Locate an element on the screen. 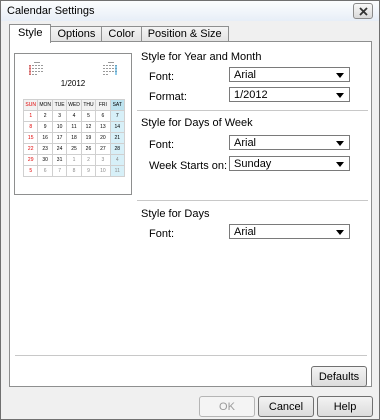 This screenshot has height=420, width=380. day-cell: 12 is located at coordinates (88, 127).